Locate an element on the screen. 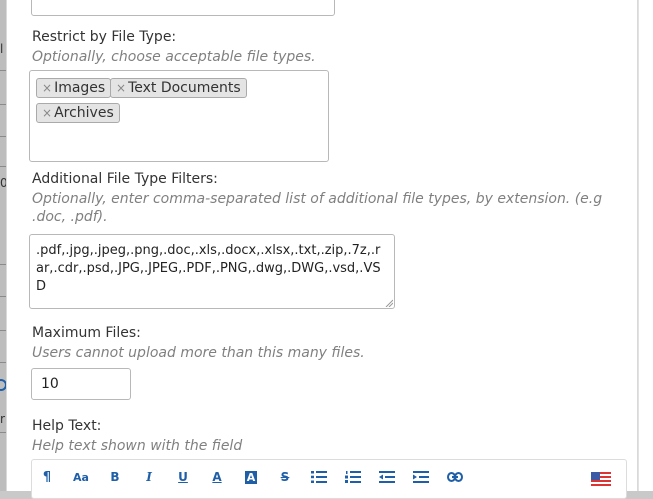 The width and height of the screenshot is (653, 499). insert-link-button is located at coordinates (455, 477).